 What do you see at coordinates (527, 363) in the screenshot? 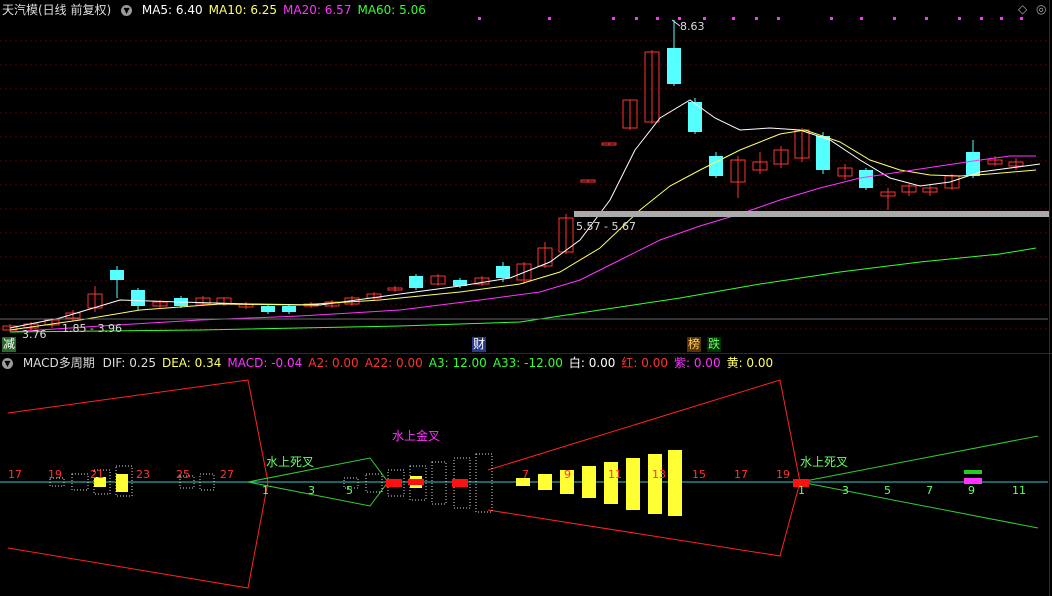
I see `macd-value: A33: -12.00` at bounding box center [527, 363].